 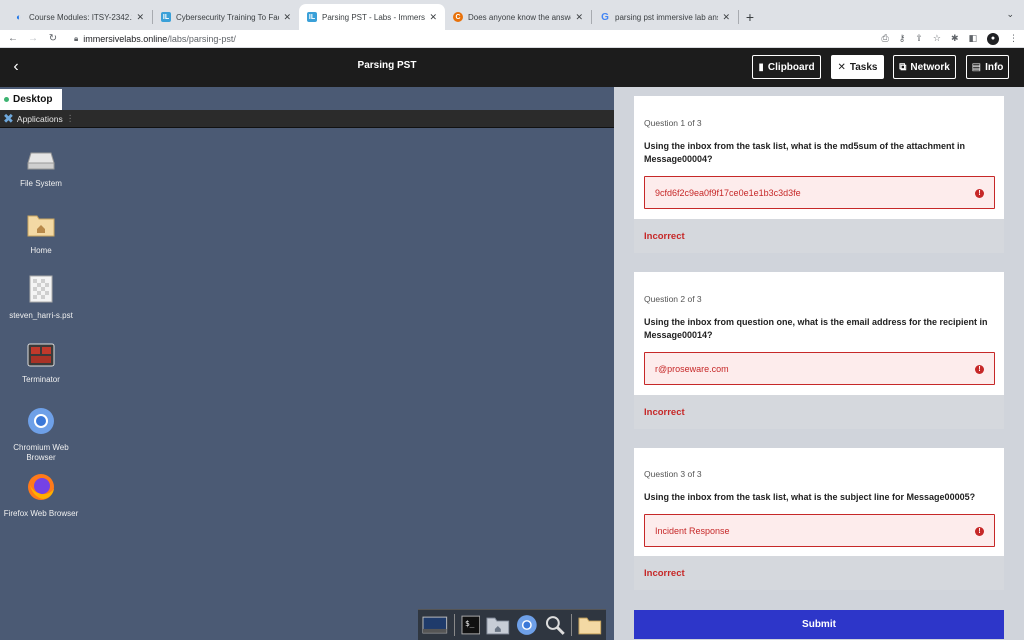 I want to click on clipboard-button: ▮ Clipboard, so click(x=786, y=67).